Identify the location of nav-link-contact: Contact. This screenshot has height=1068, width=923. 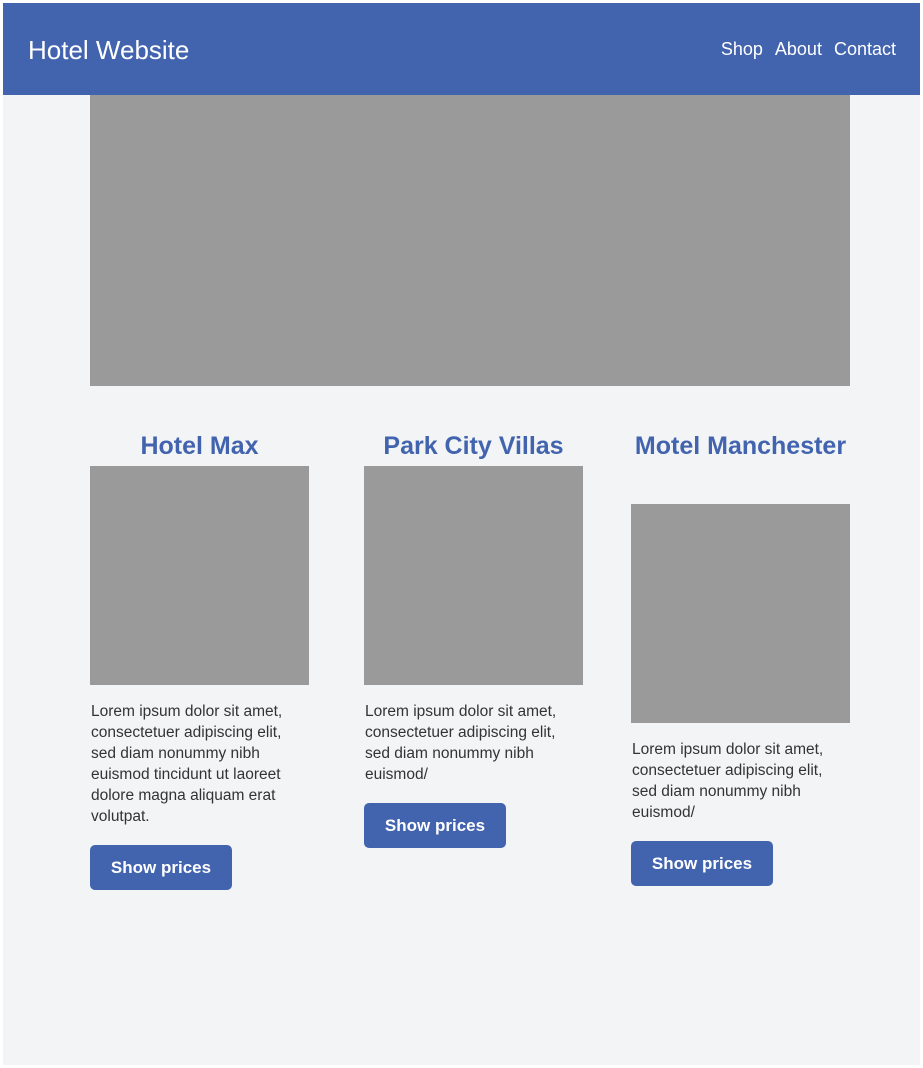
(865, 49).